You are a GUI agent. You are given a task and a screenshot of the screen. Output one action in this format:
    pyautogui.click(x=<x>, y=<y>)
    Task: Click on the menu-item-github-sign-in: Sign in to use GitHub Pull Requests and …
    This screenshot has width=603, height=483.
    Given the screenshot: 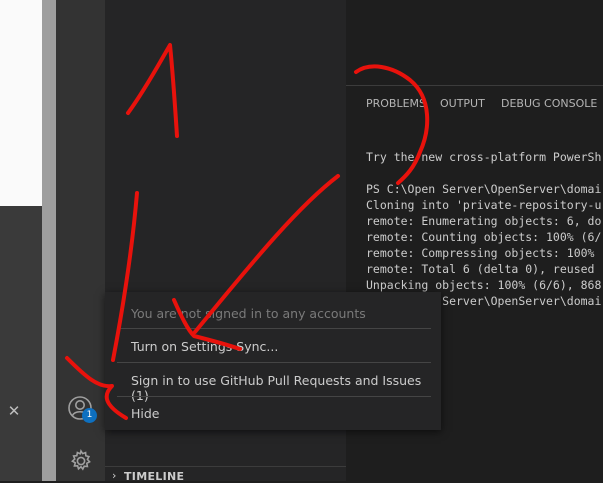 What is the action you would take?
    pyautogui.click(x=286, y=388)
    